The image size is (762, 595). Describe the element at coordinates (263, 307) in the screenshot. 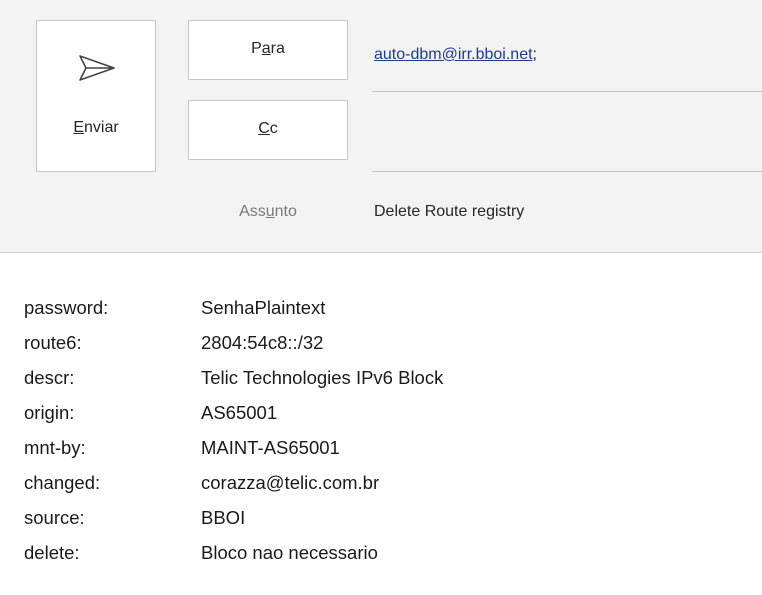

I see `body-value: SenhaPlaintext` at that location.